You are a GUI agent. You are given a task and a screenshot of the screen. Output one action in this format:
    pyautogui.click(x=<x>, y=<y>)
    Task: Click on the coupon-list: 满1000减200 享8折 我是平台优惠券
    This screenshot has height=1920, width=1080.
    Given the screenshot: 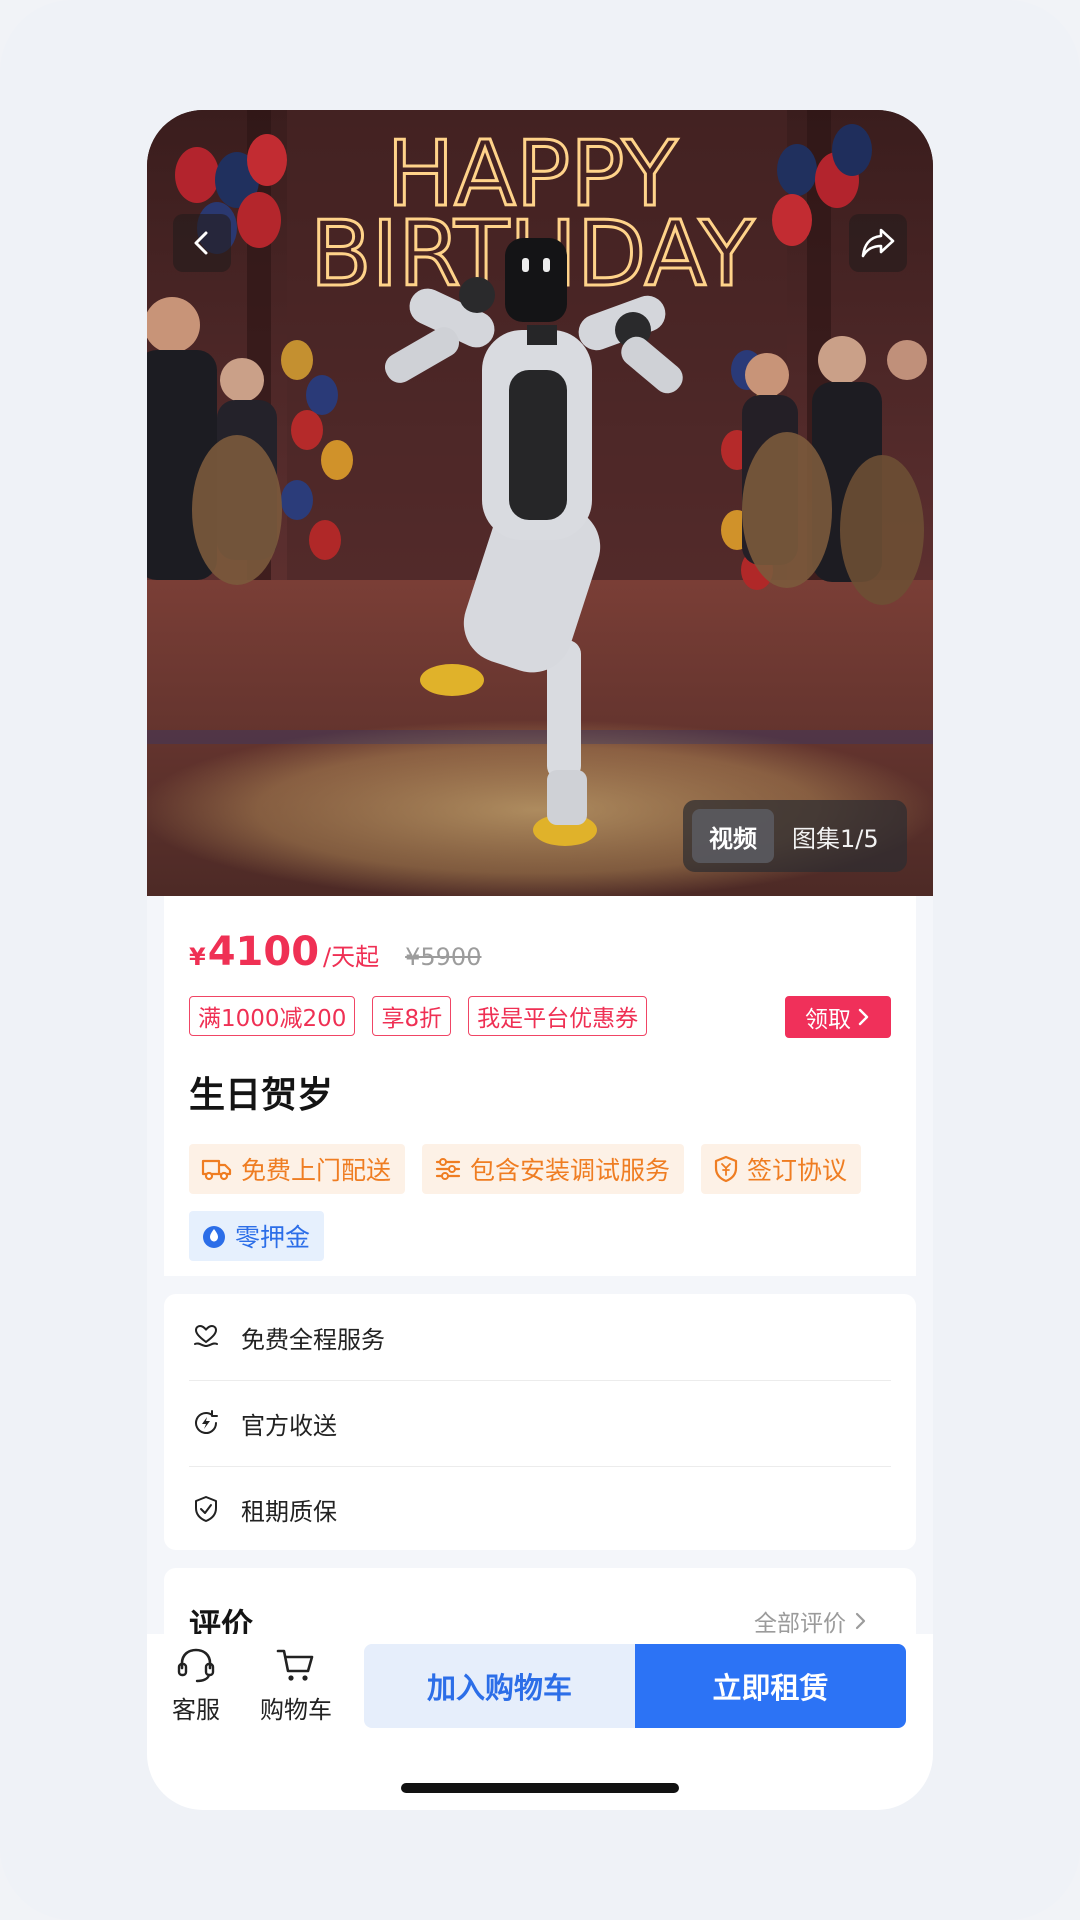 What is the action you would take?
    pyautogui.click(x=418, y=1016)
    